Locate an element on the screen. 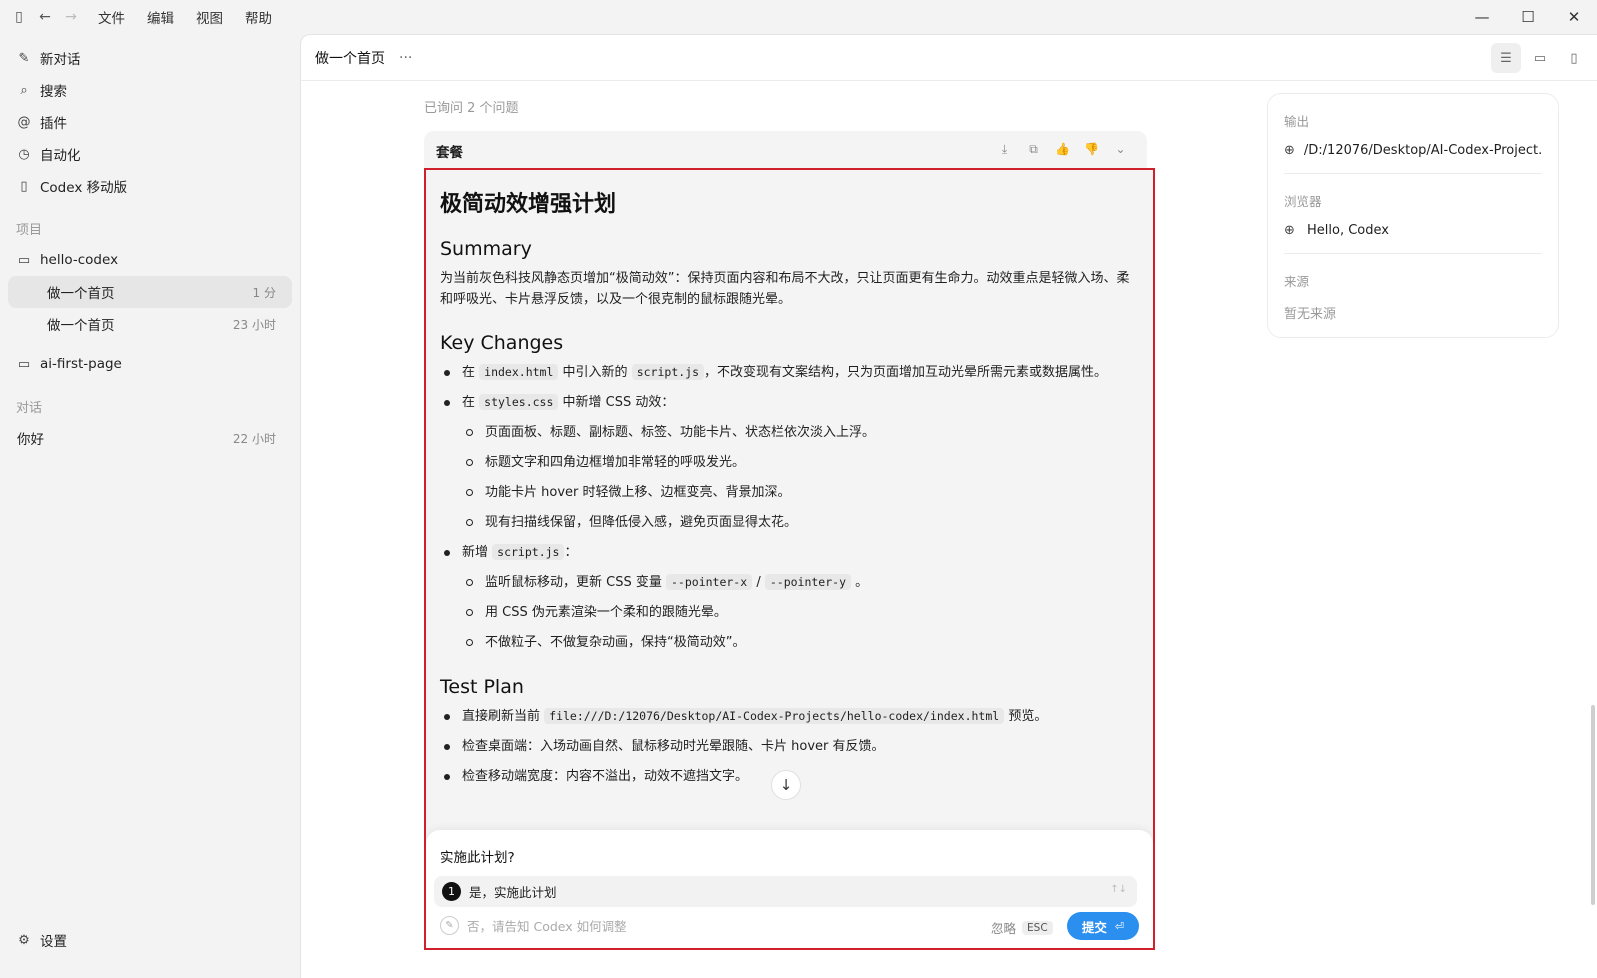 The height and width of the screenshot is (978, 1597). sub-list-item: 用 CSS 伪元素渲染一个柔和的跟随光晕。 is located at coordinates (789, 612).